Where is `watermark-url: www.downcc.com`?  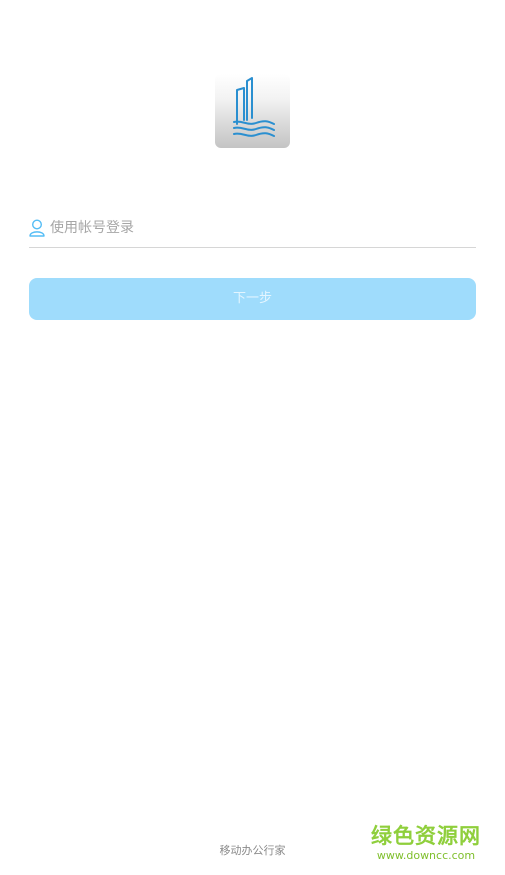
watermark-url: www.downcc.com is located at coordinates (426, 855).